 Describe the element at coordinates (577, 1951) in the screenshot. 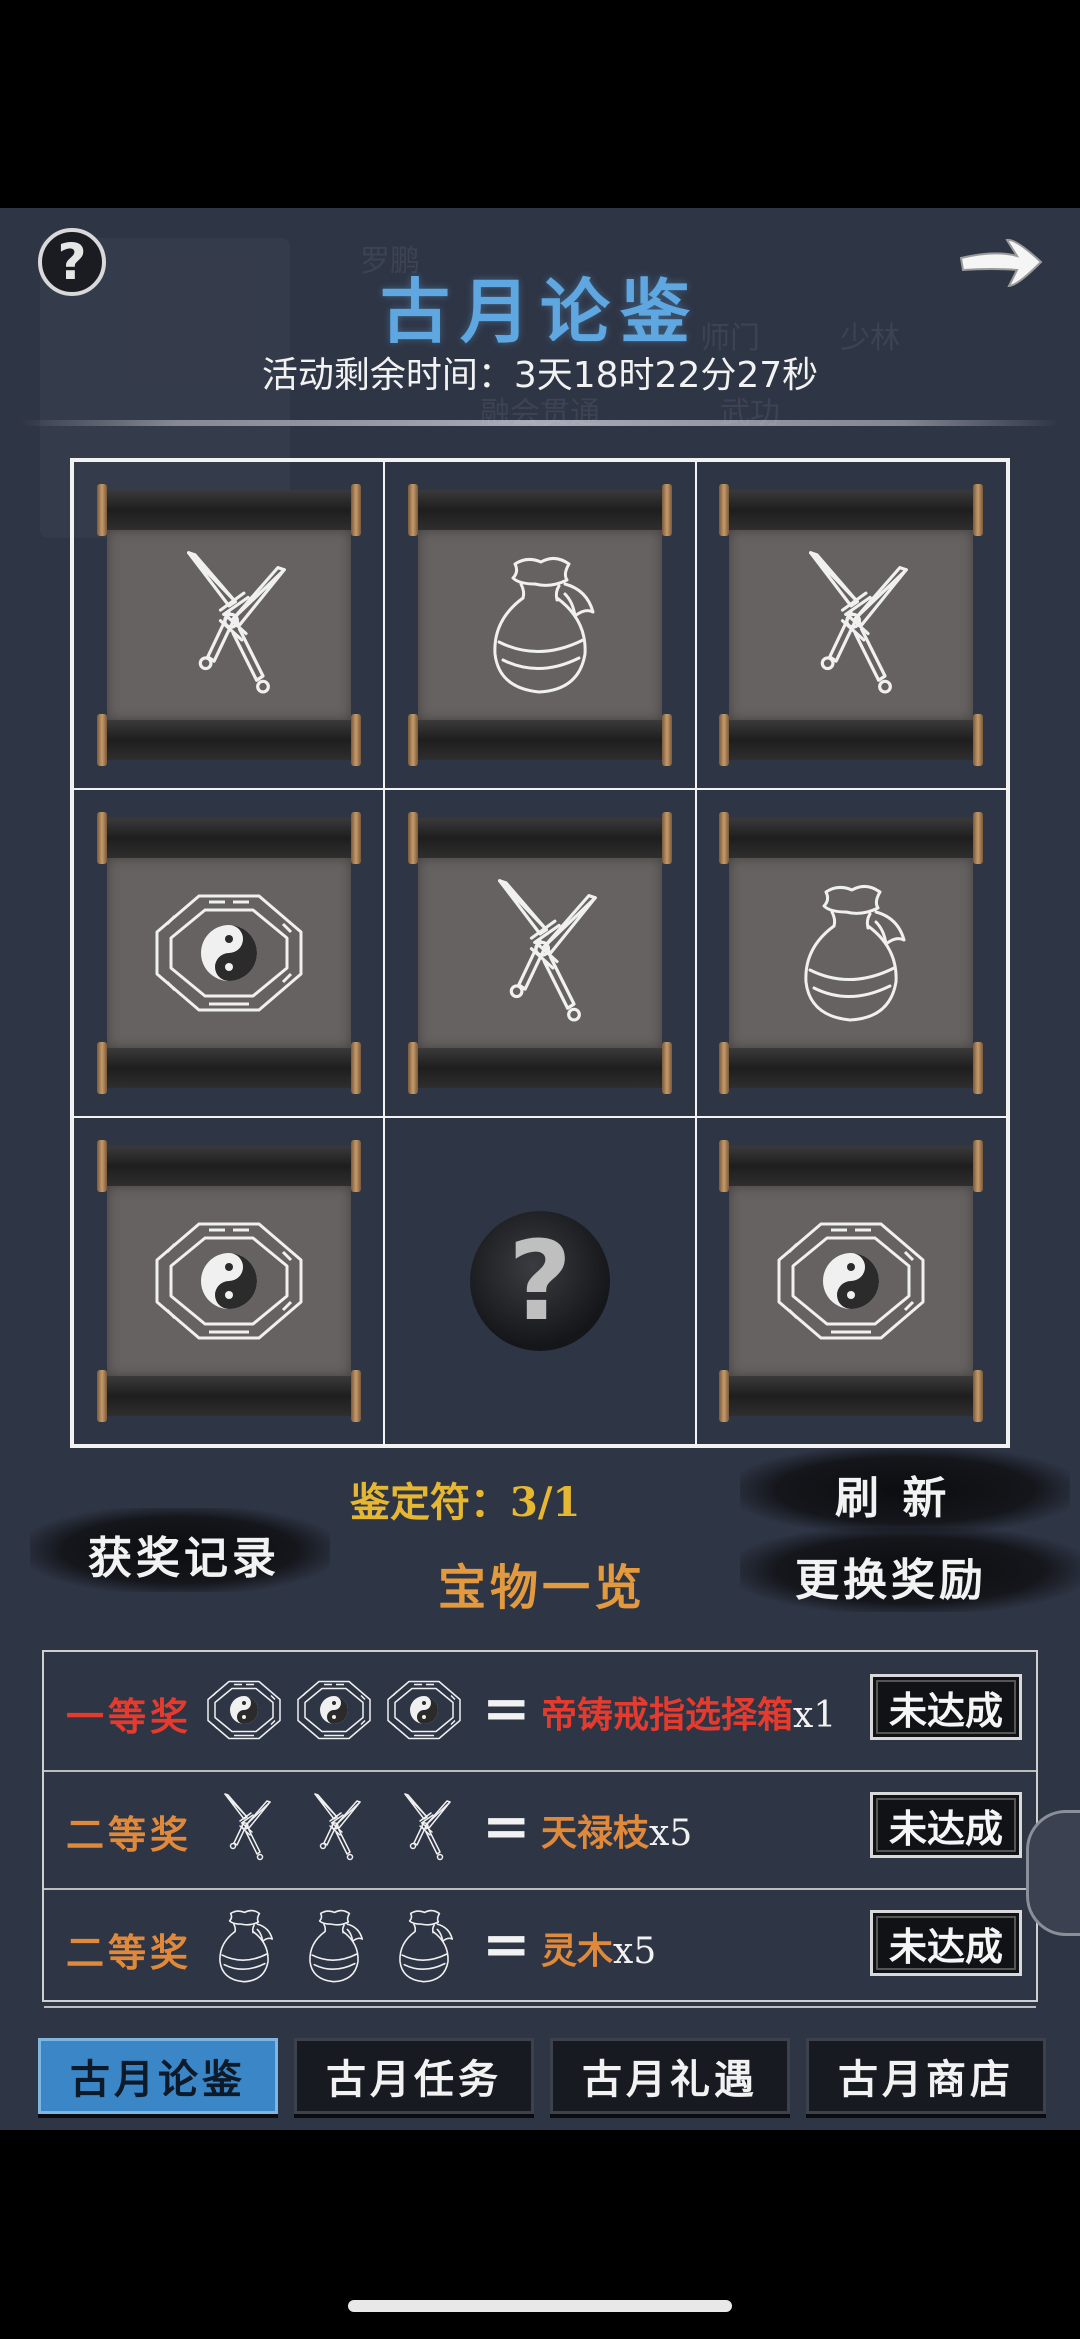

I see `prize-name: 灵木` at that location.